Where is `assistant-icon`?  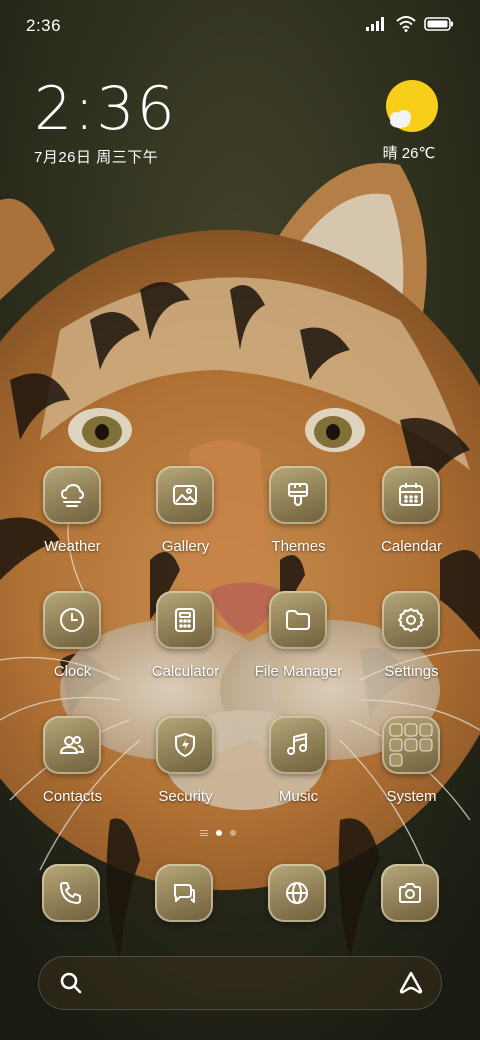
assistant-icon is located at coordinates (411, 985).